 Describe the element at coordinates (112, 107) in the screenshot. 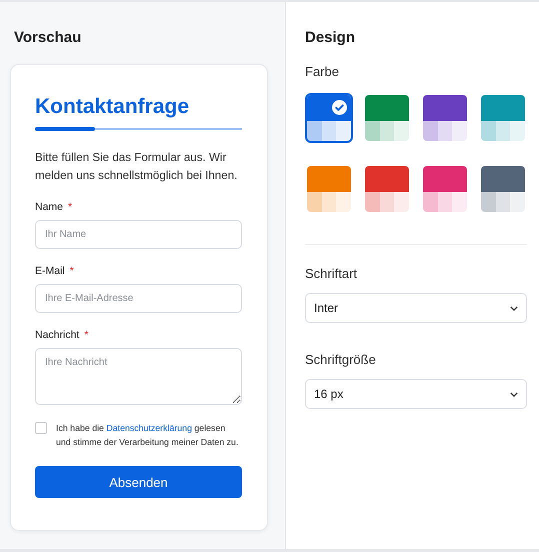

I see `form-title: Kontaktanfrage` at that location.